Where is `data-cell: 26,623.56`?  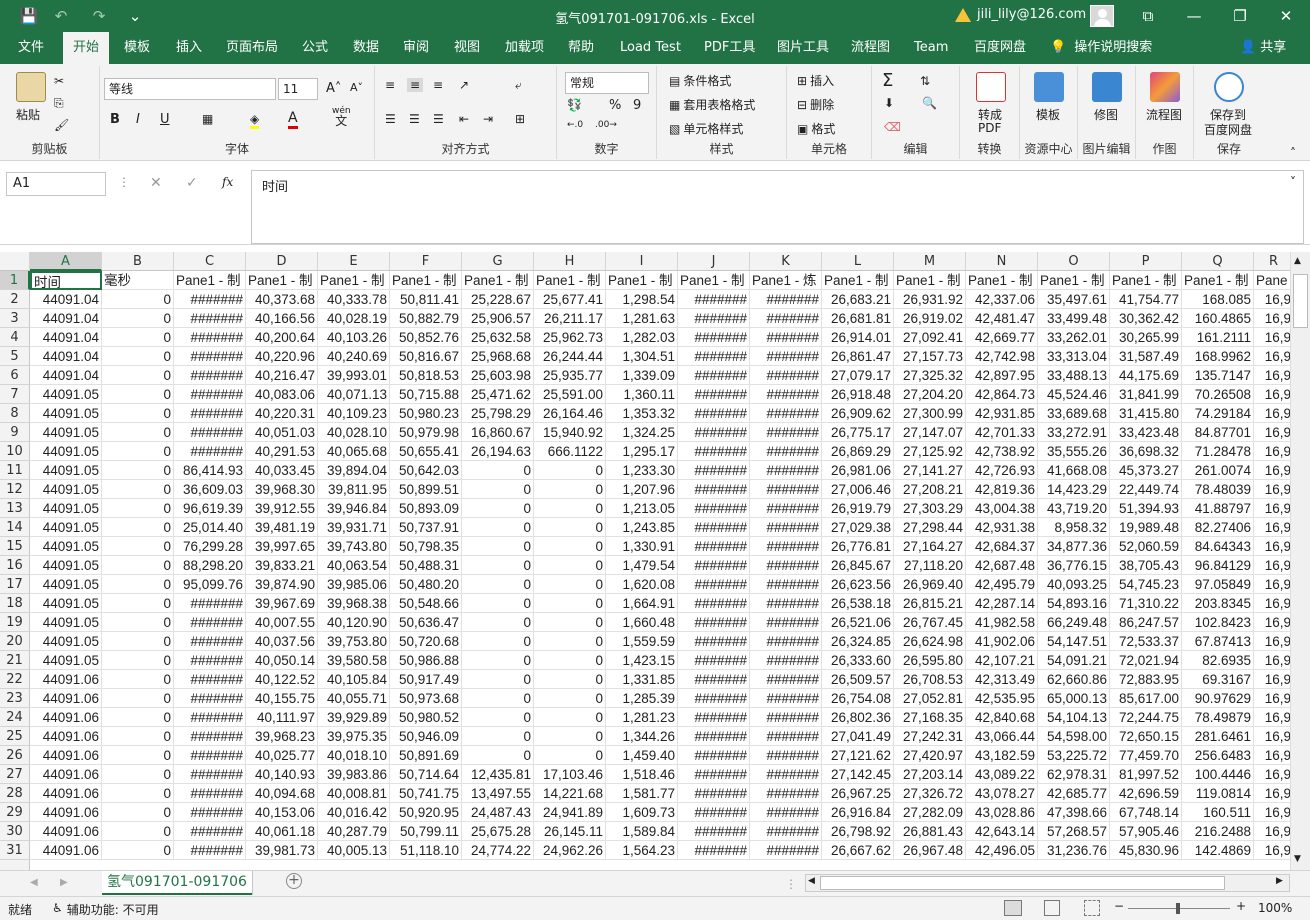
data-cell: 26,623.56 is located at coordinates (858, 584).